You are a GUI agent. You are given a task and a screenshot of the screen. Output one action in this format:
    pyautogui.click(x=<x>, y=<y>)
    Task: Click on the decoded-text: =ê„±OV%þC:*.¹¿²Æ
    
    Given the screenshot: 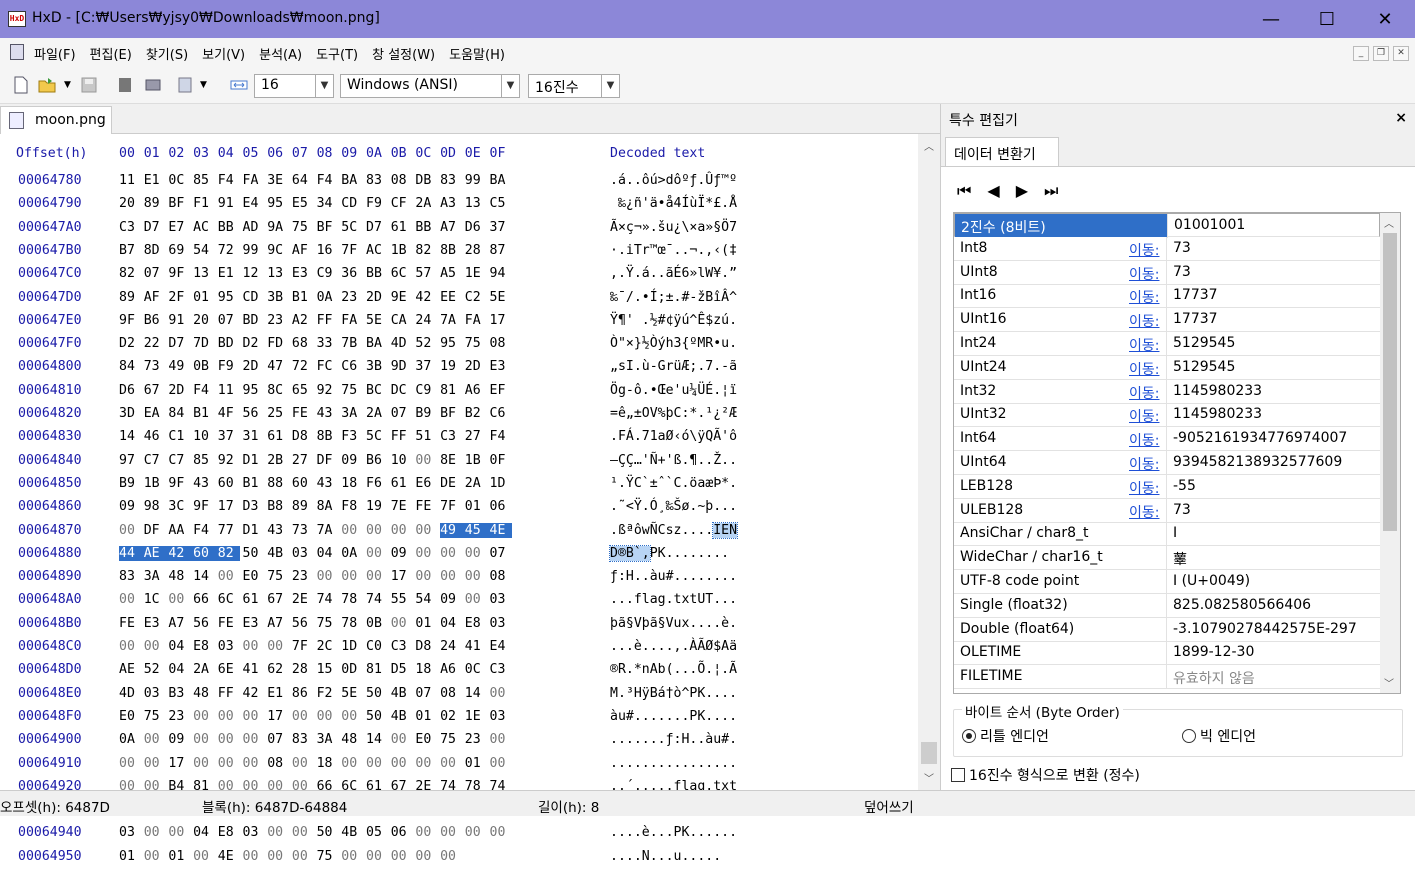 What is the action you would take?
    pyautogui.click(x=673, y=413)
    